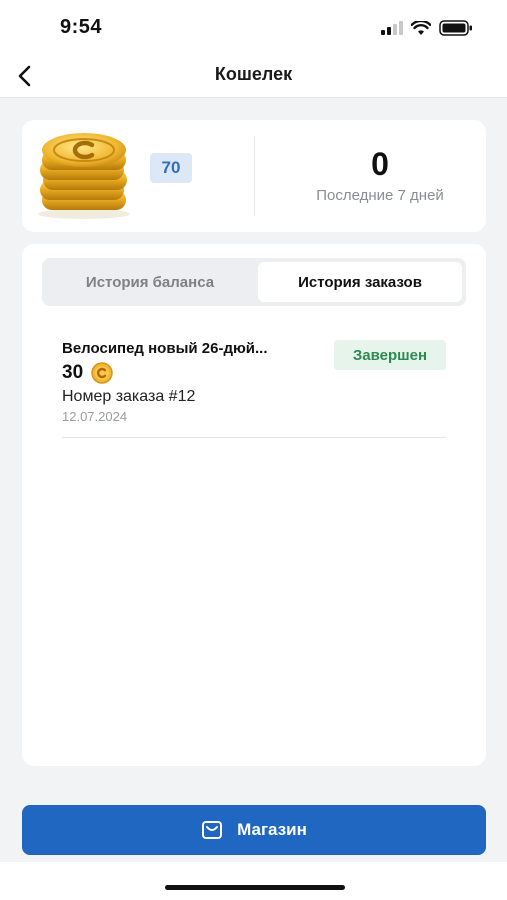 The image size is (507, 900). Describe the element at coordinates (95, 416) in the screenshot. I see `order-date: 12.07.2024` at that location.